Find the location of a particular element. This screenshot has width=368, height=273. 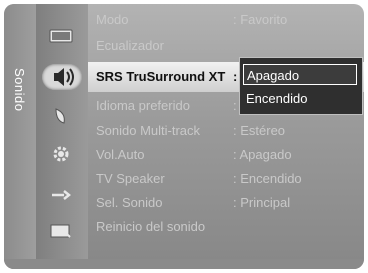

menu-item-ecualizador: Ecualizador is located at coordinates (226, 46).